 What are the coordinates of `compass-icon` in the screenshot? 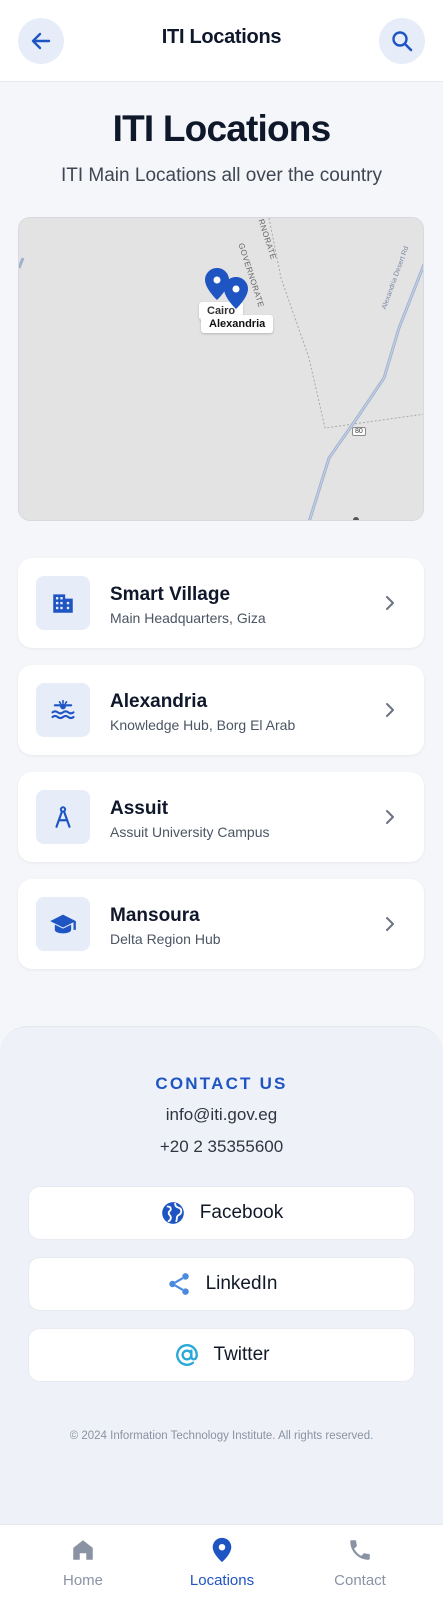 It's located at (63, 817).